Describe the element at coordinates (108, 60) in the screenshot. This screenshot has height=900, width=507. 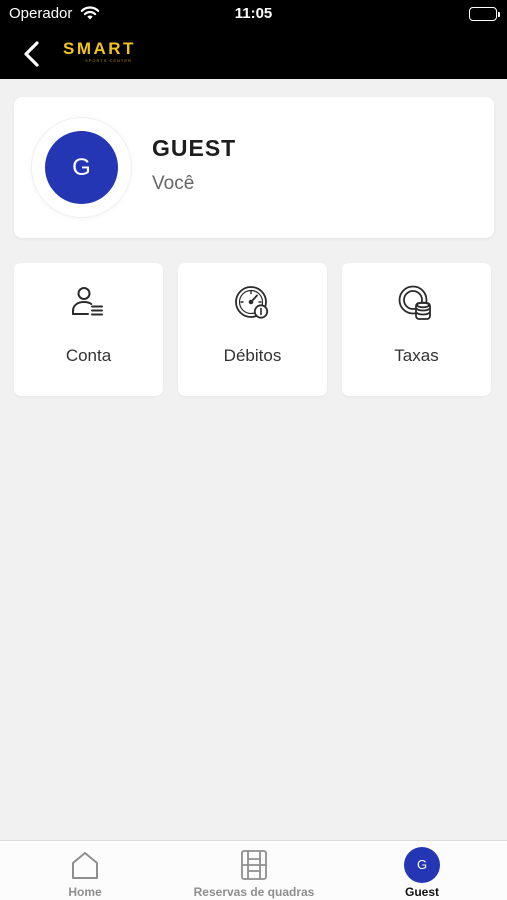
I see `brand-logo-subtitle: SPORTS CENTER` at that location.